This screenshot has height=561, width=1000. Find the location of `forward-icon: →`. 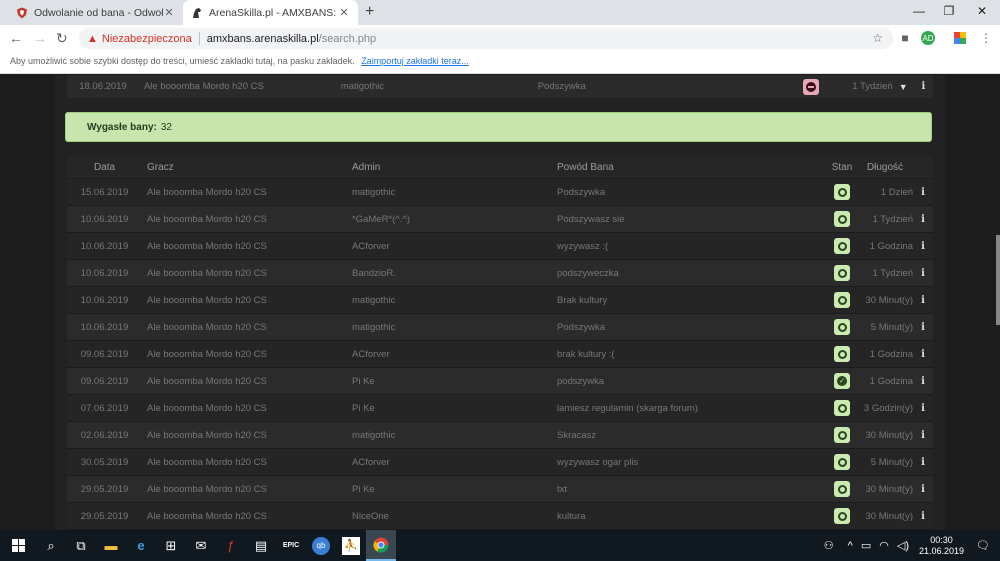

forward-icon: → is located at coordinates (40, 38).